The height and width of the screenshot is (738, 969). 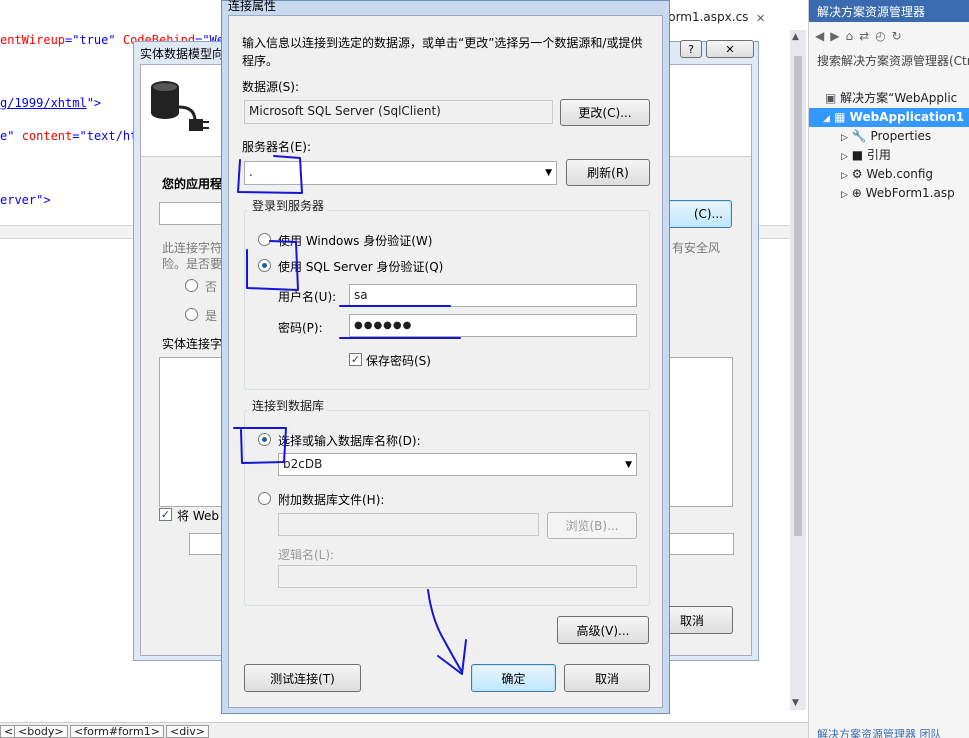 I want to click on windows-auth-label: 使用 Windows 身份验证(W), so click(x=355, y=241).